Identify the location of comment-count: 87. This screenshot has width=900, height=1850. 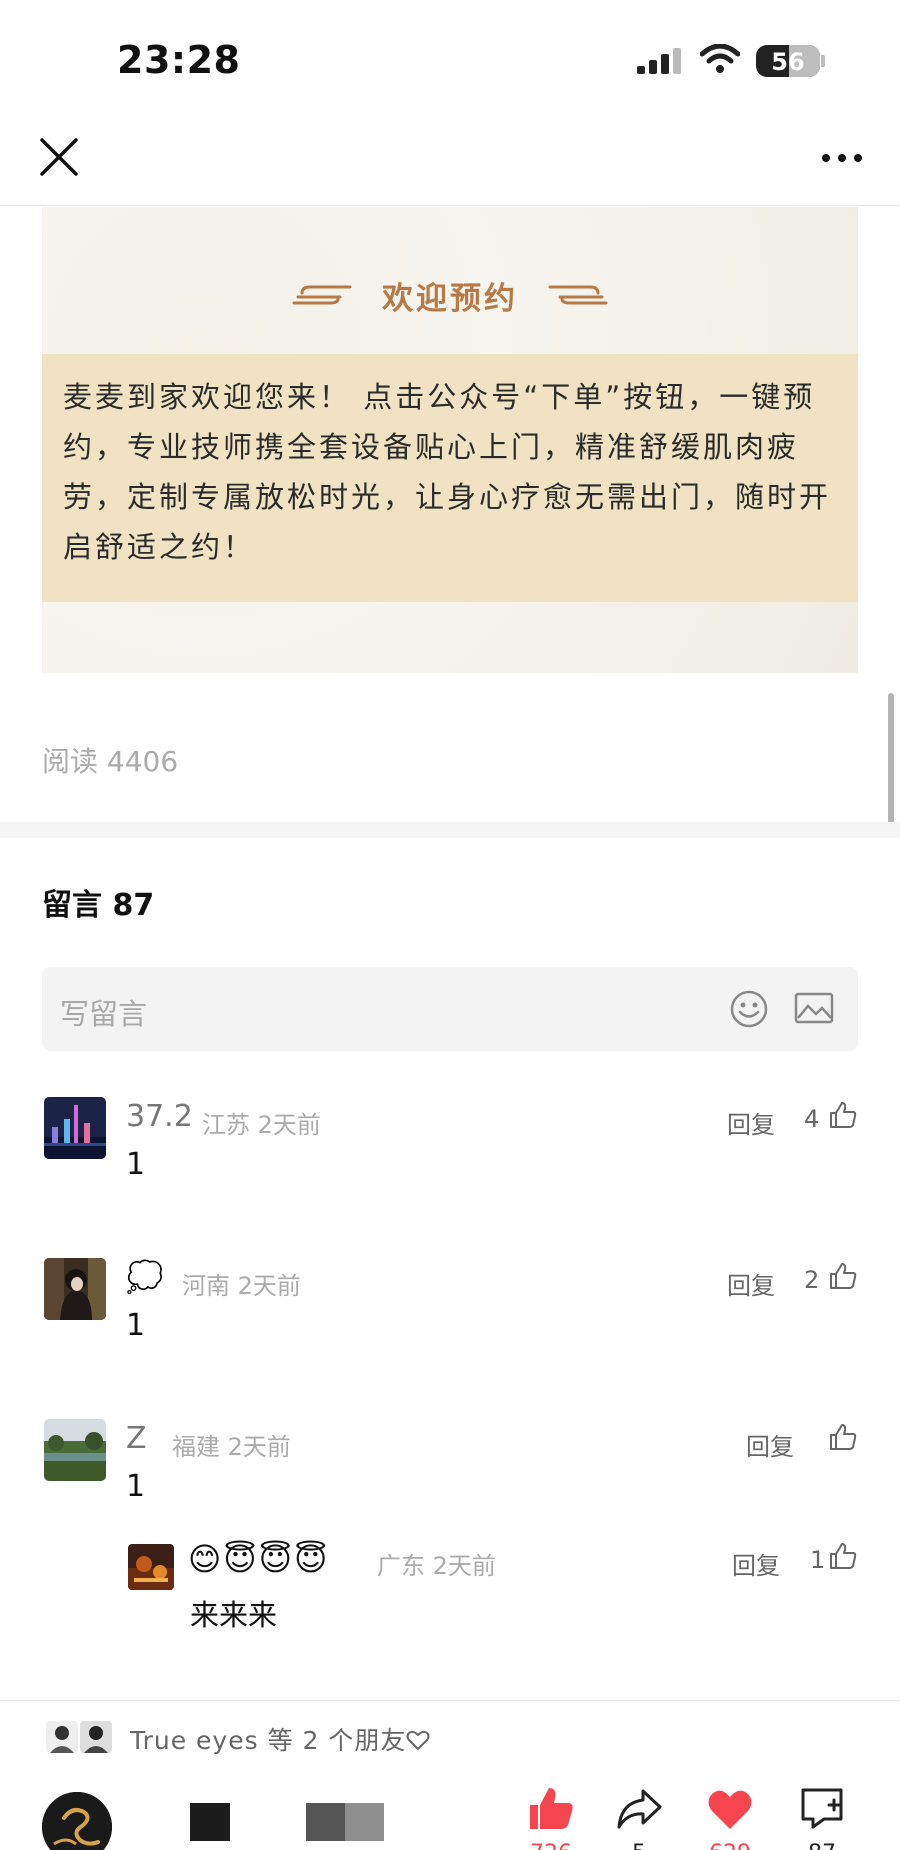
(822, 1845).